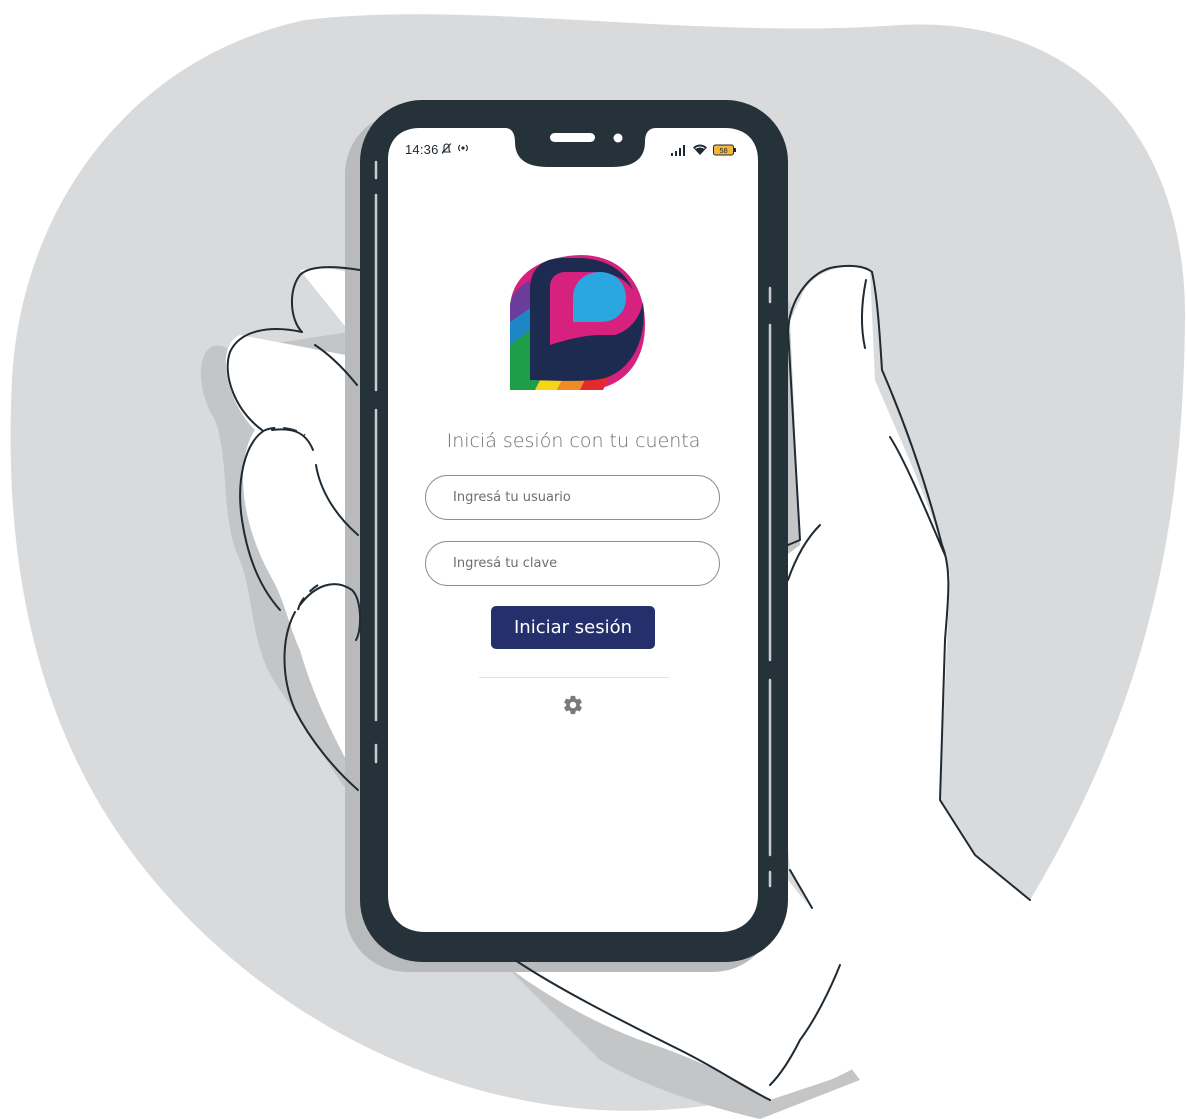 The image size is (1187, 1119). I want to click on gear-icon, so click(573, 705).